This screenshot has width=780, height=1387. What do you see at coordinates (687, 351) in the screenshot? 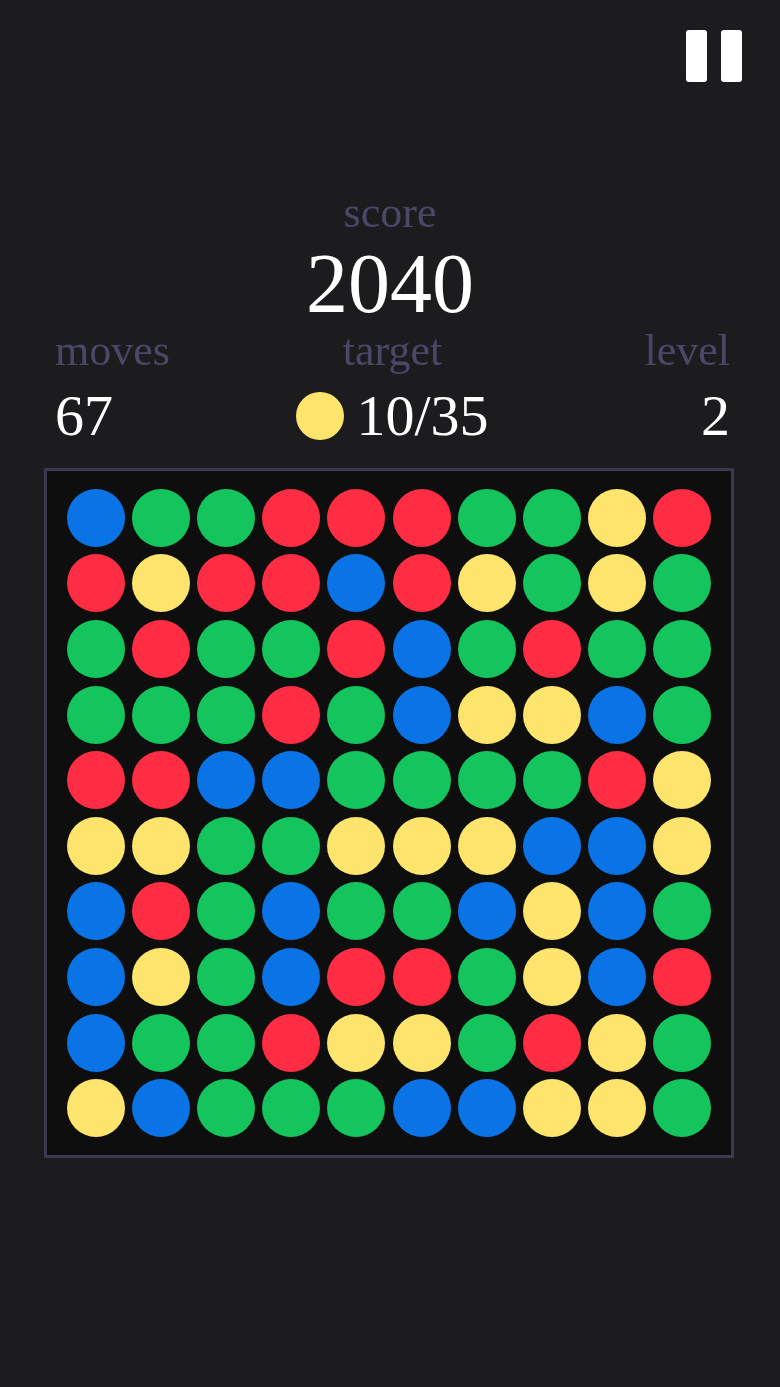
I see `stat-label: level` at bounding box center [687, 351].